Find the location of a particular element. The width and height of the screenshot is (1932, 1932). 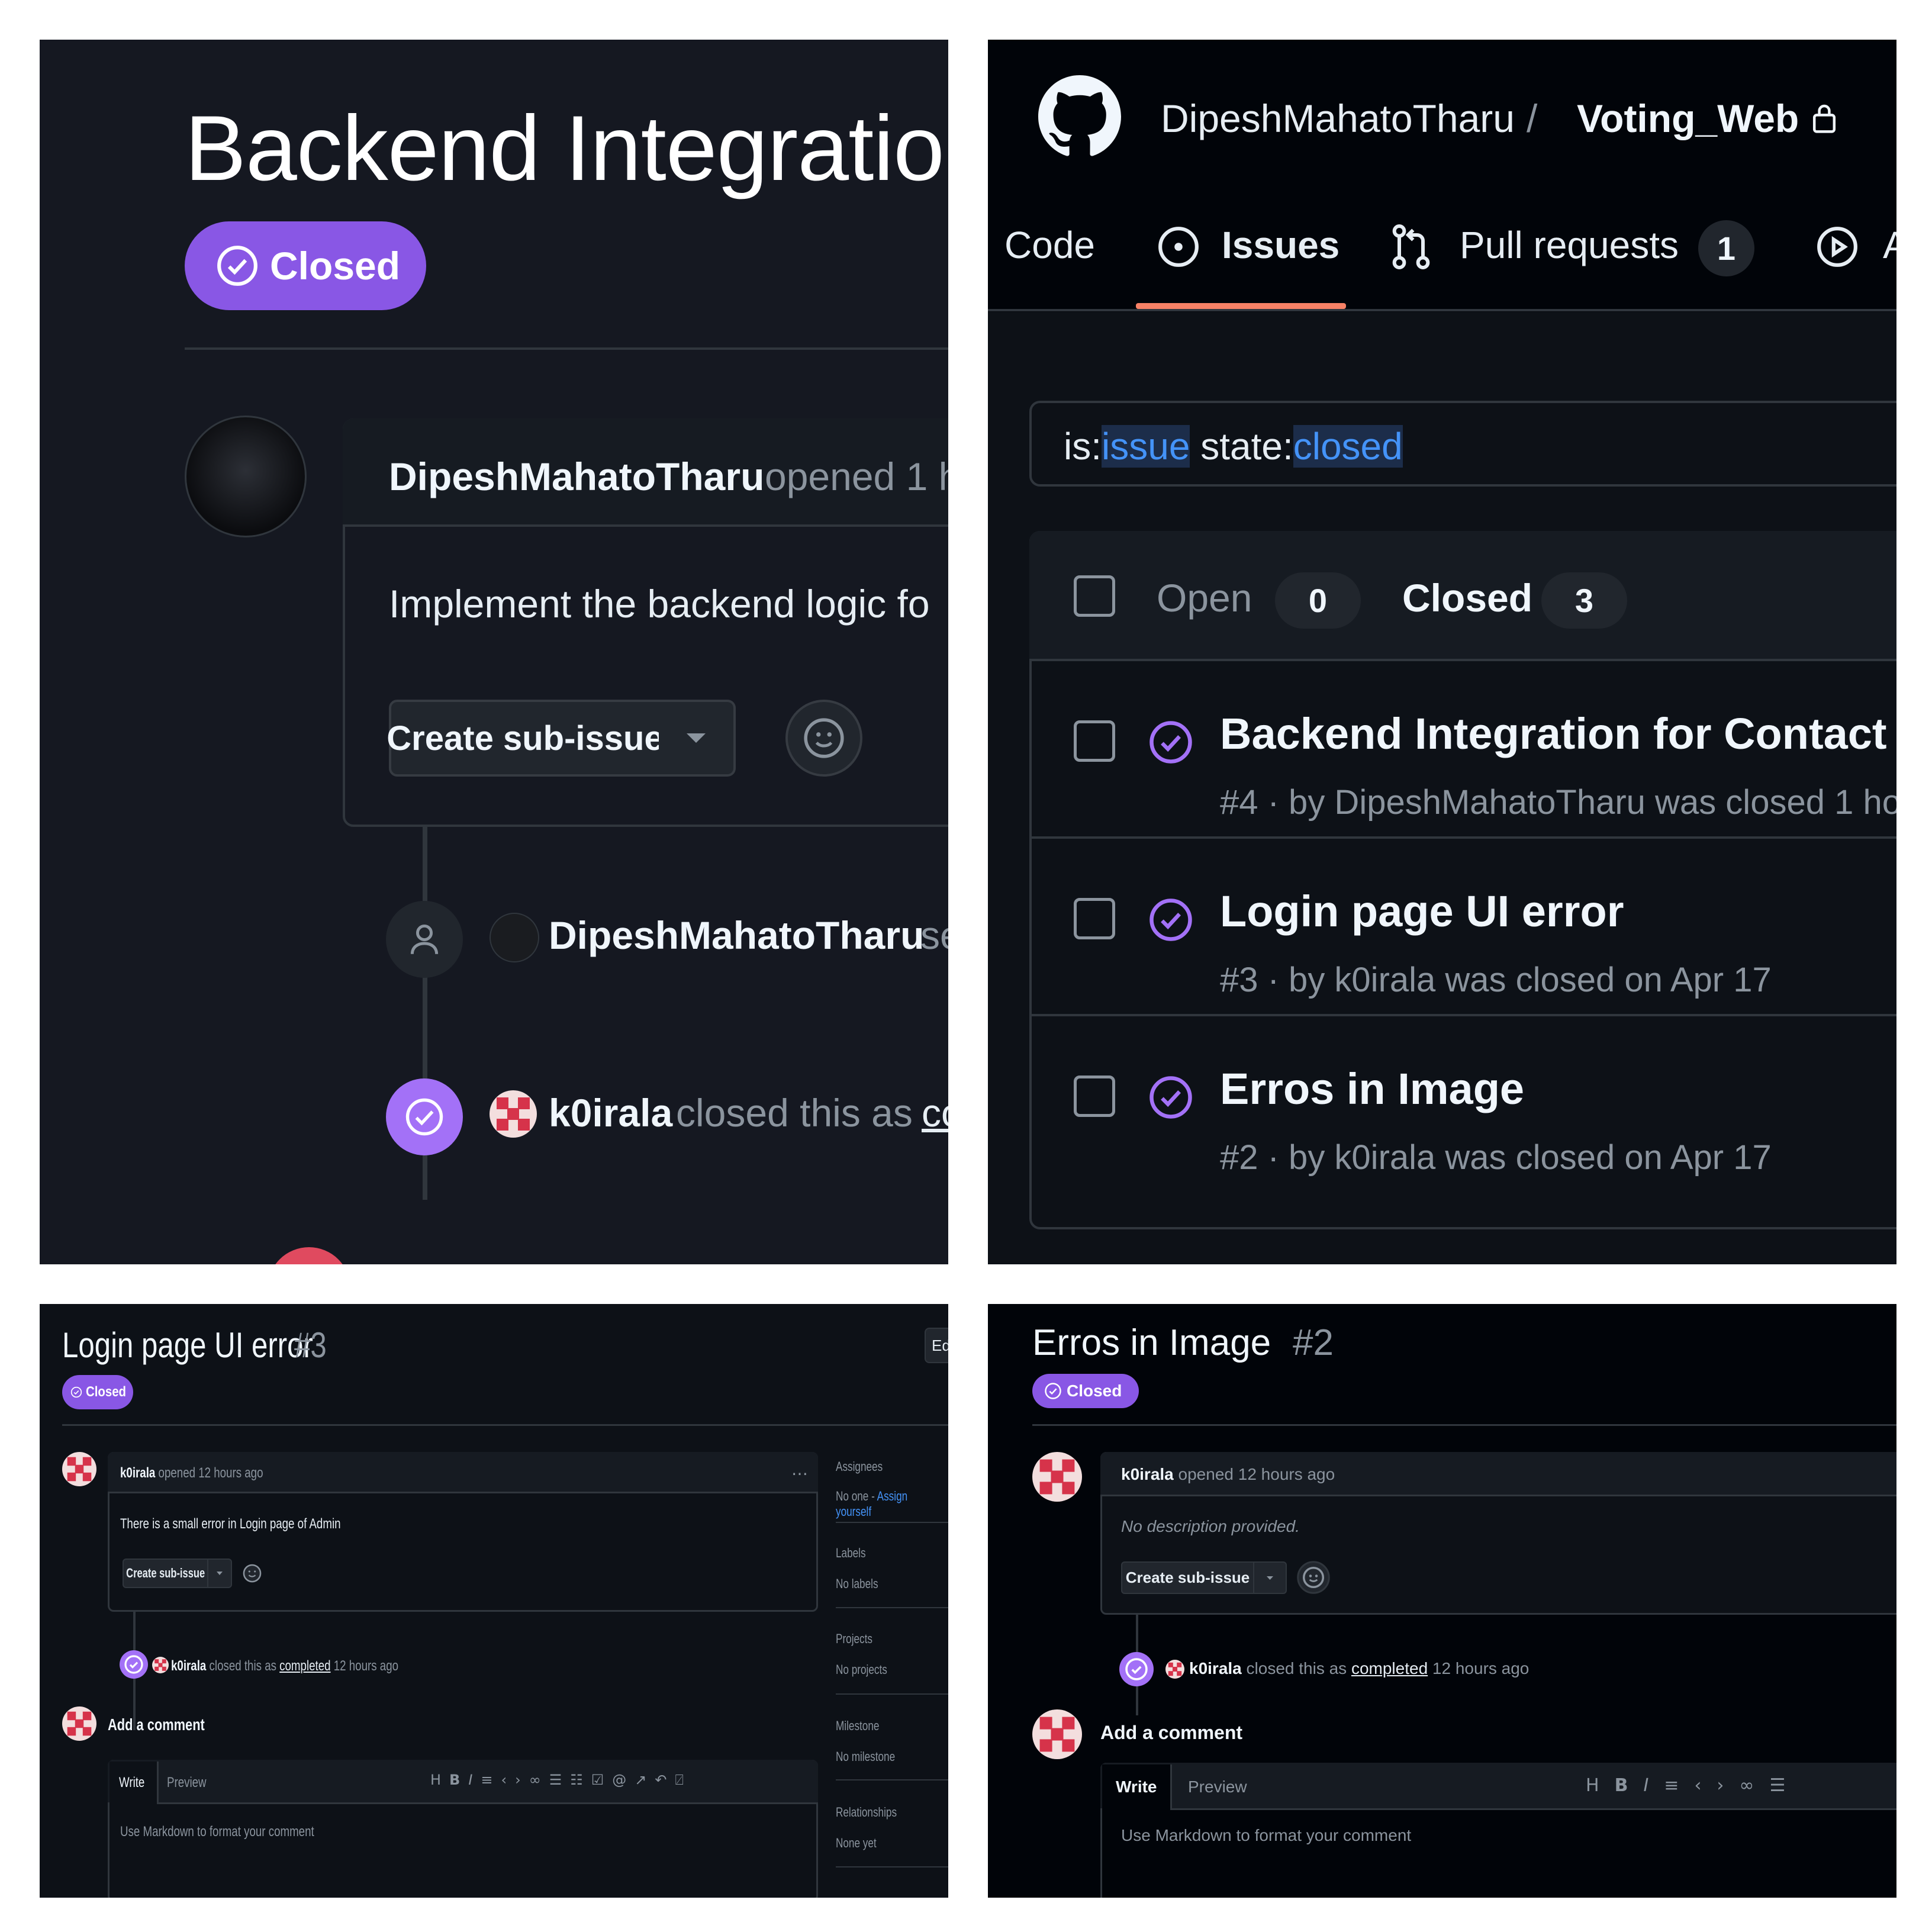

editor-placeholder: Use Markdown to format your comment is located at coordinates (1267, 1835).